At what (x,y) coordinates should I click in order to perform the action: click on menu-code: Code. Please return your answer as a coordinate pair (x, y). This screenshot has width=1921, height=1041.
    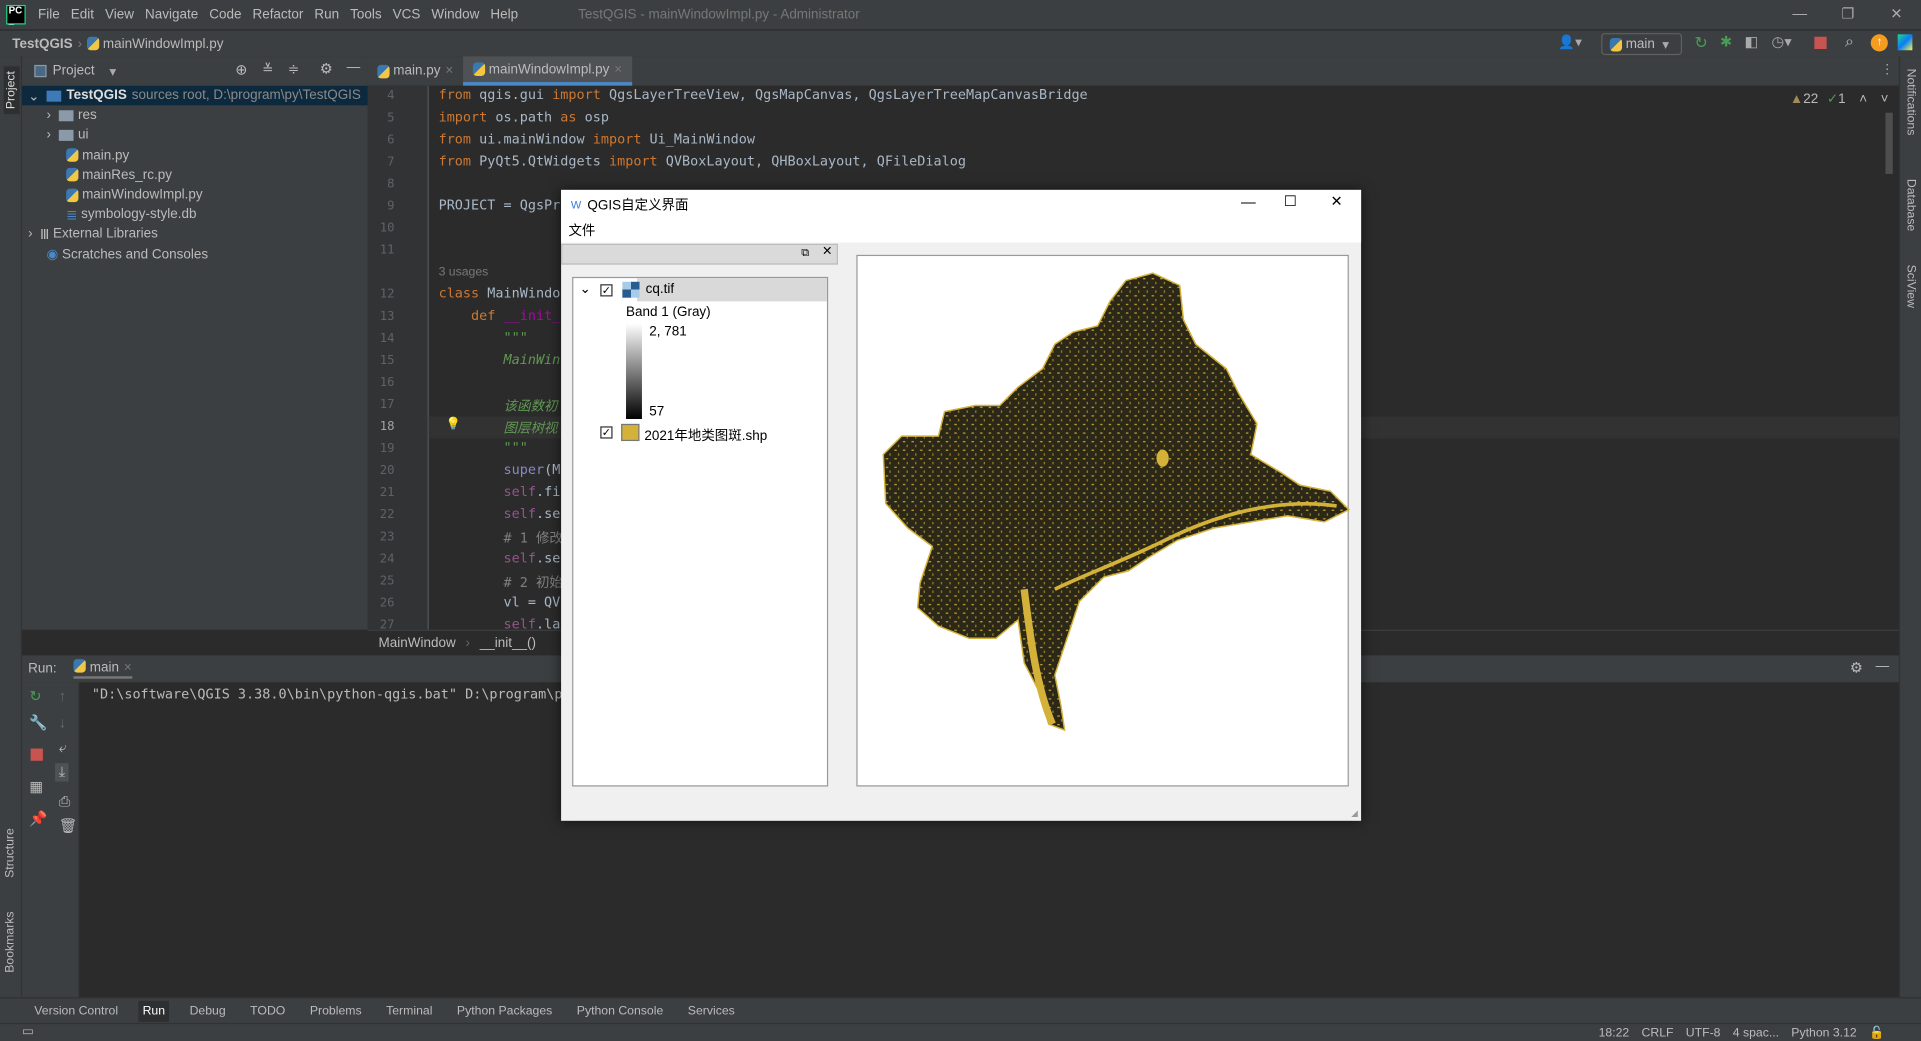
    Looking at the image, I should click on (225, 14).